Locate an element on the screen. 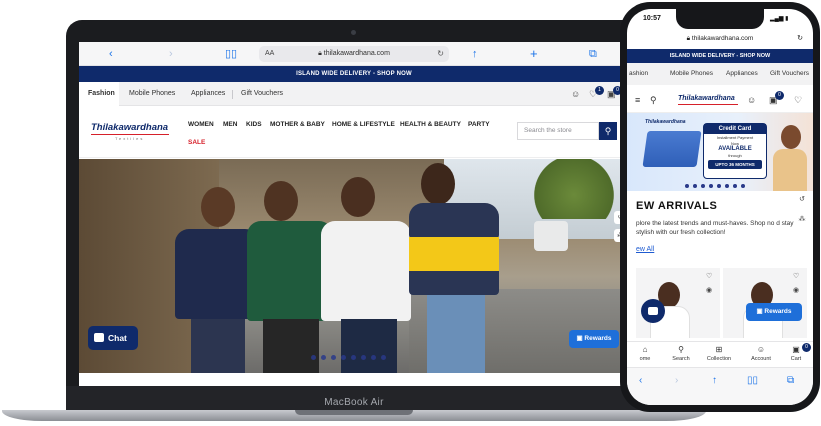  history-icon: ↺ is located at coordinates (802, 200).